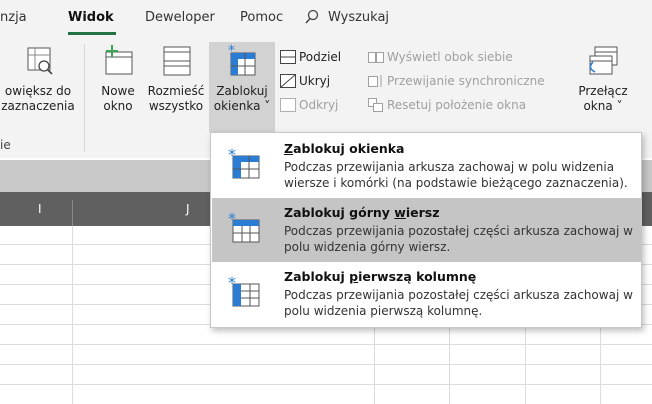 The height and width of the screenshot is (404, 652). What do you see at coordinates (5, 145) in the screenshot?
I see `zoom-group-label: ie` at bounding box center [5, 145].